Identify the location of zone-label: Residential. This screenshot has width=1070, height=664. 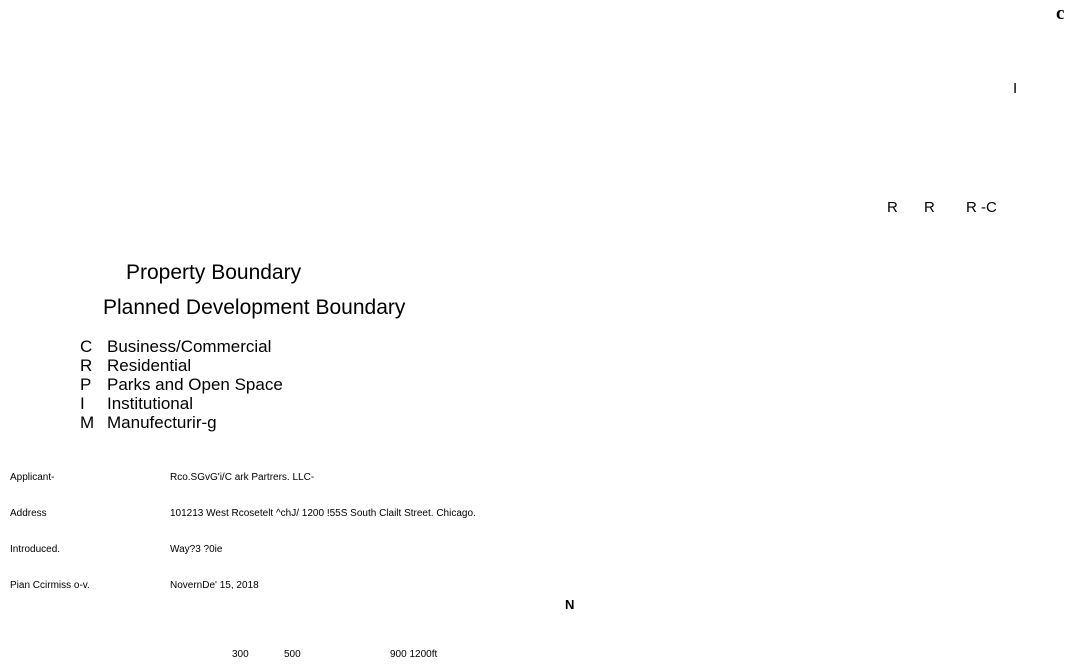
(149, 365).